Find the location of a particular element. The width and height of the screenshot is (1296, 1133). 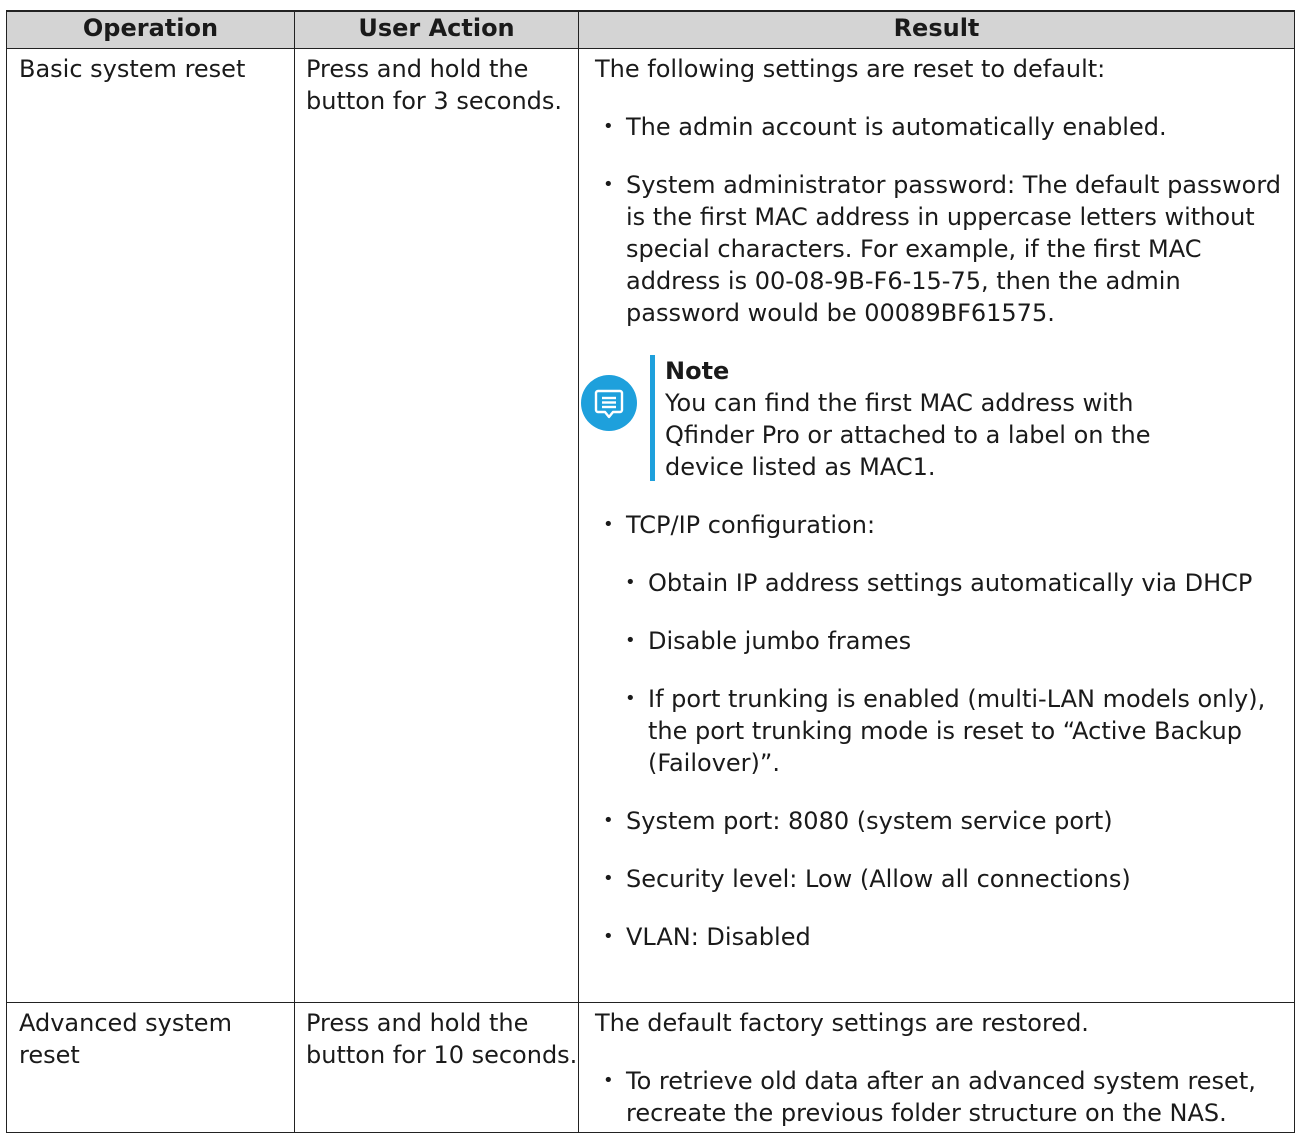

note-icon is located at coordinates (609, 402).